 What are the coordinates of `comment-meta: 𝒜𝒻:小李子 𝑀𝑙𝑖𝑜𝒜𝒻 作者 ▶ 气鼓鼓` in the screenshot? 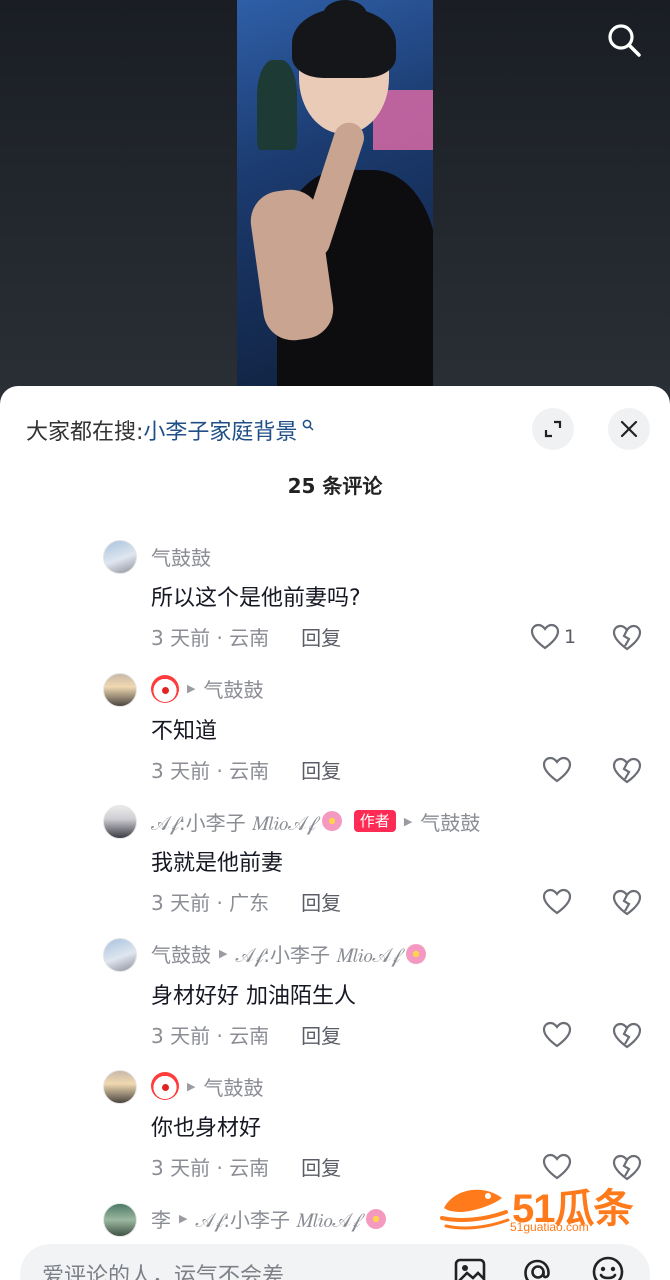 It's located at (315, 821).